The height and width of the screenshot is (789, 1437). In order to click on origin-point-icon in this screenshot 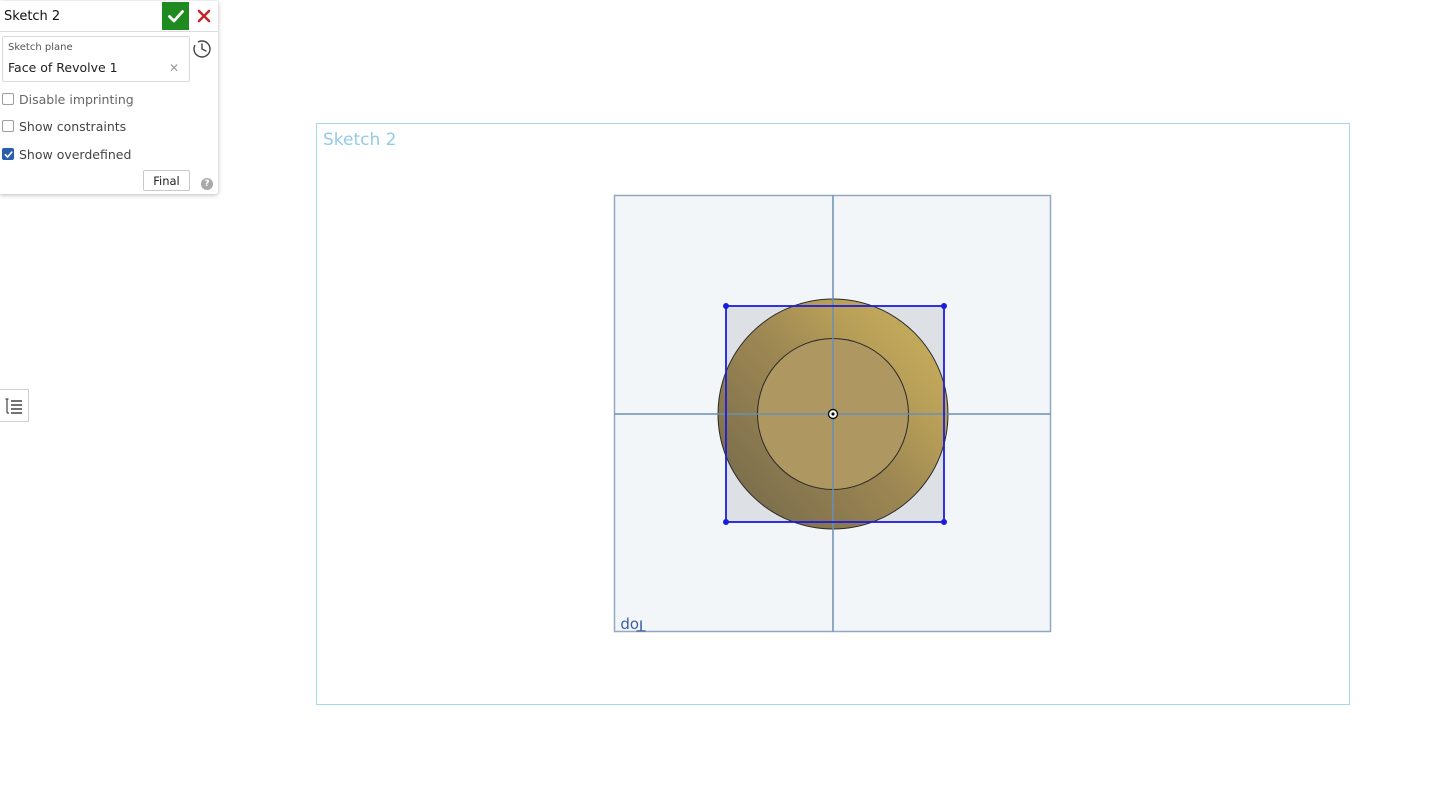, I will do `click(833, 414)`.